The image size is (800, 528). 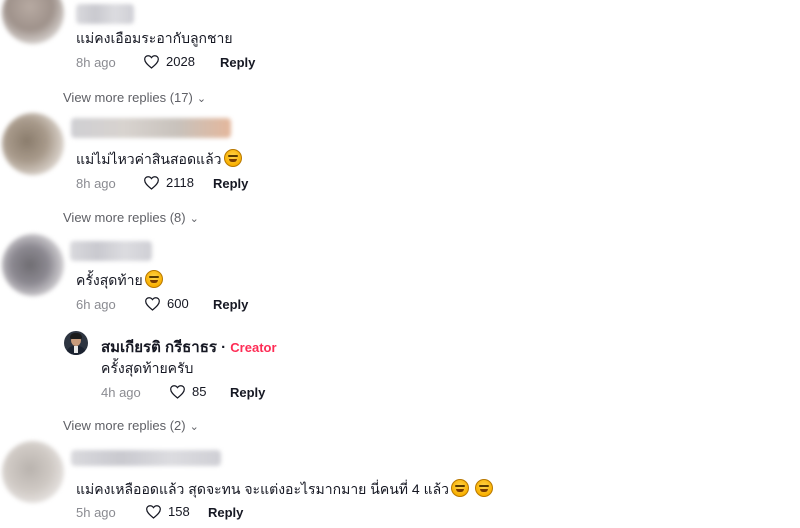 I want to click on like-count: 158, so click(x=179, y=511).